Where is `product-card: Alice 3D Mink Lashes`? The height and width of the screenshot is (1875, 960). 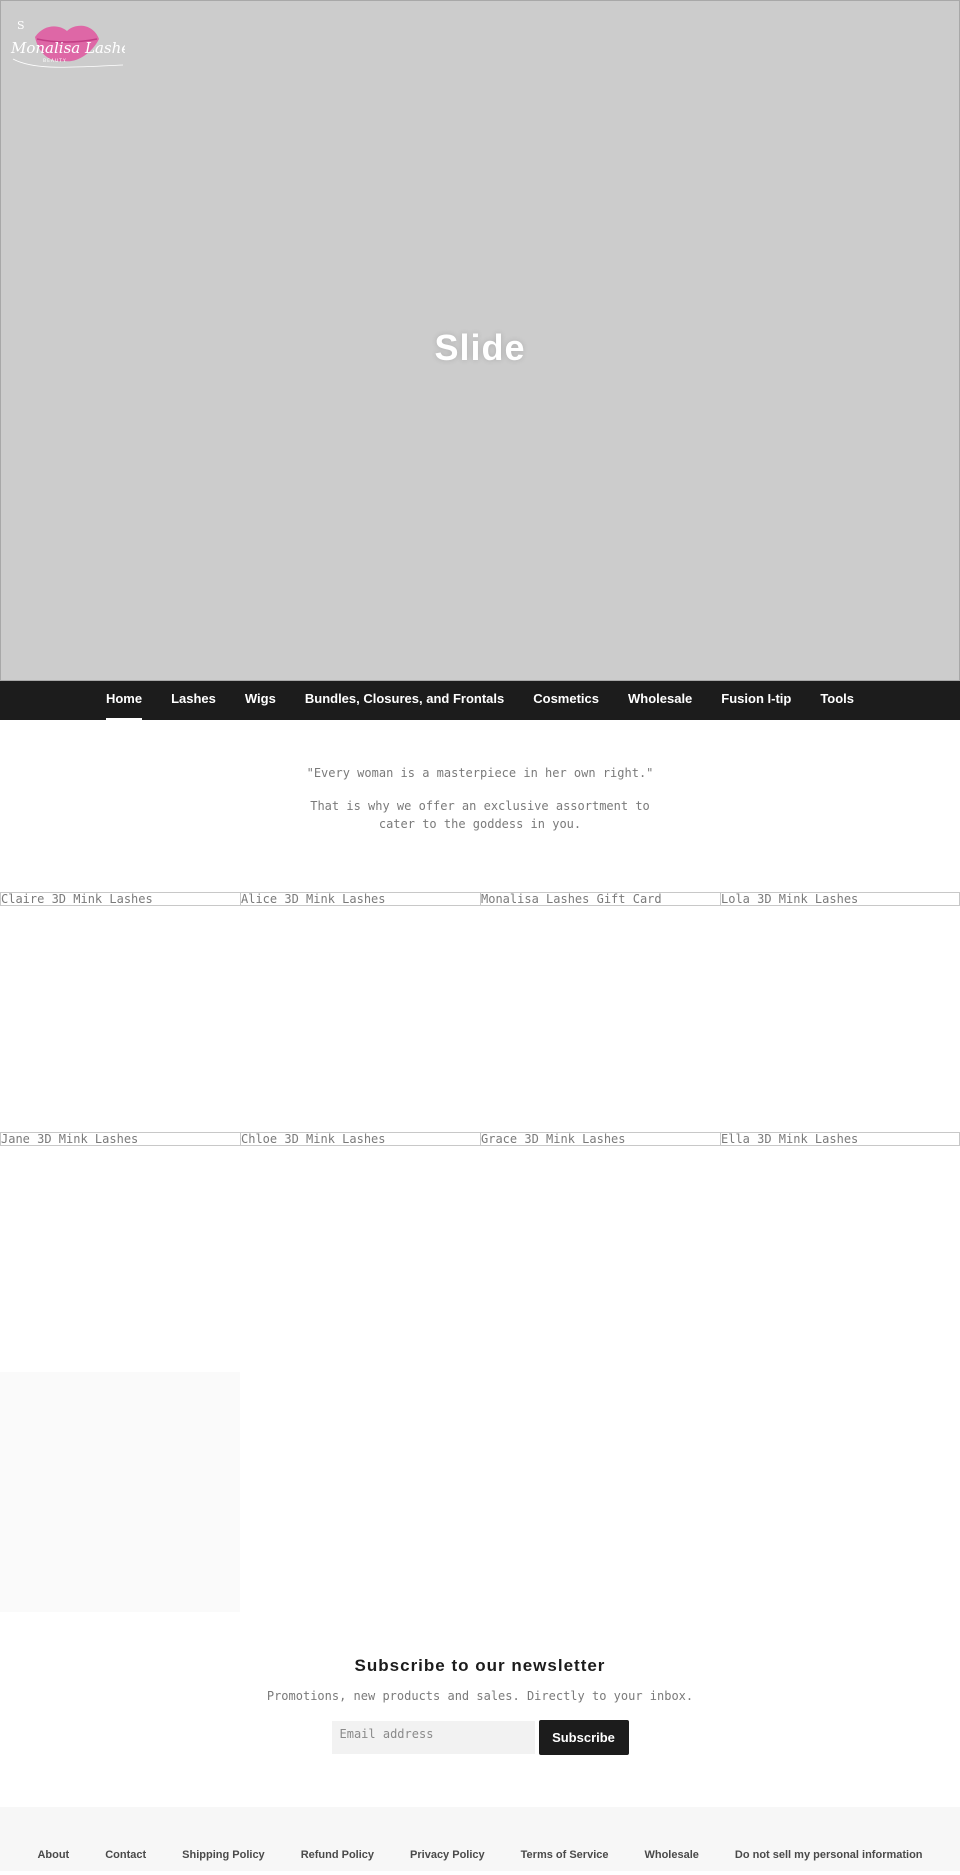 product-card: Alice 3D Mink Lashes is located at coordinates (360, 1012).